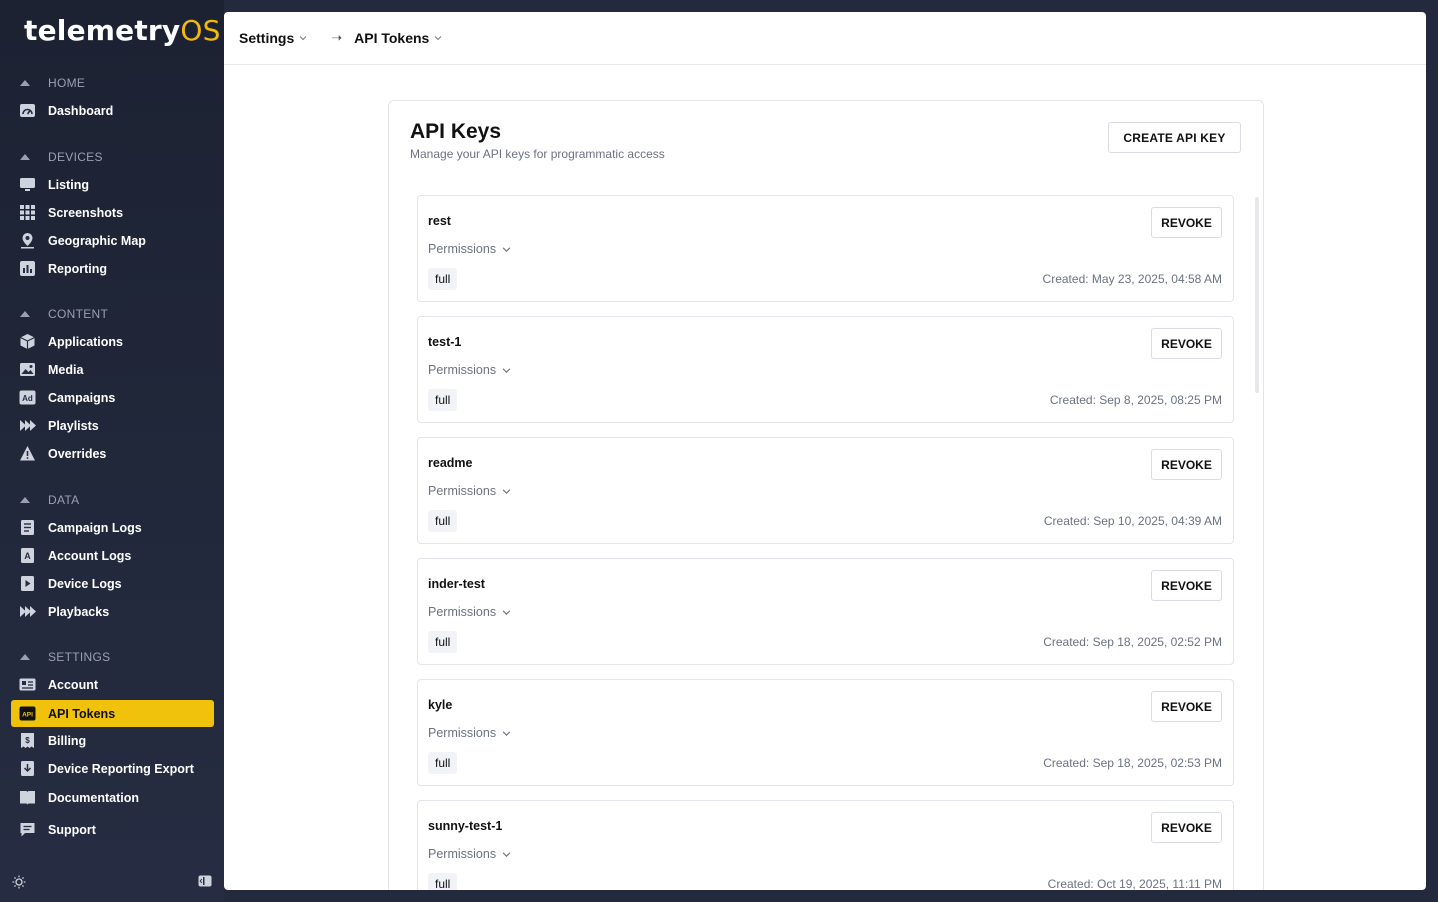 Image resolution: width=1438 pixels, height=902 pixels. I want to click on api-key-name: readme, so click(450, 463).